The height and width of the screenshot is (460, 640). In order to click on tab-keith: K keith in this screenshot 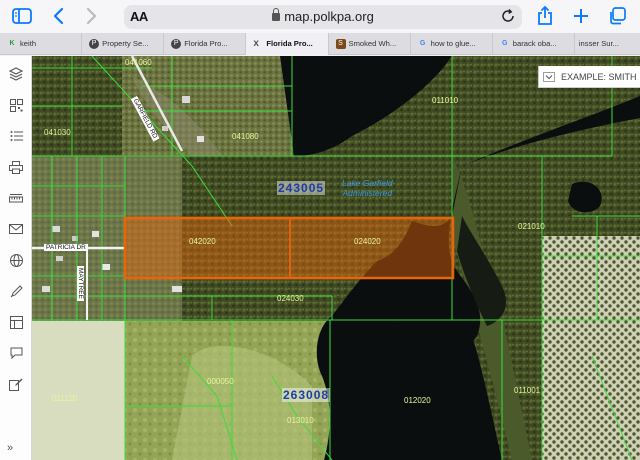, I will do `click(41, 44)`.